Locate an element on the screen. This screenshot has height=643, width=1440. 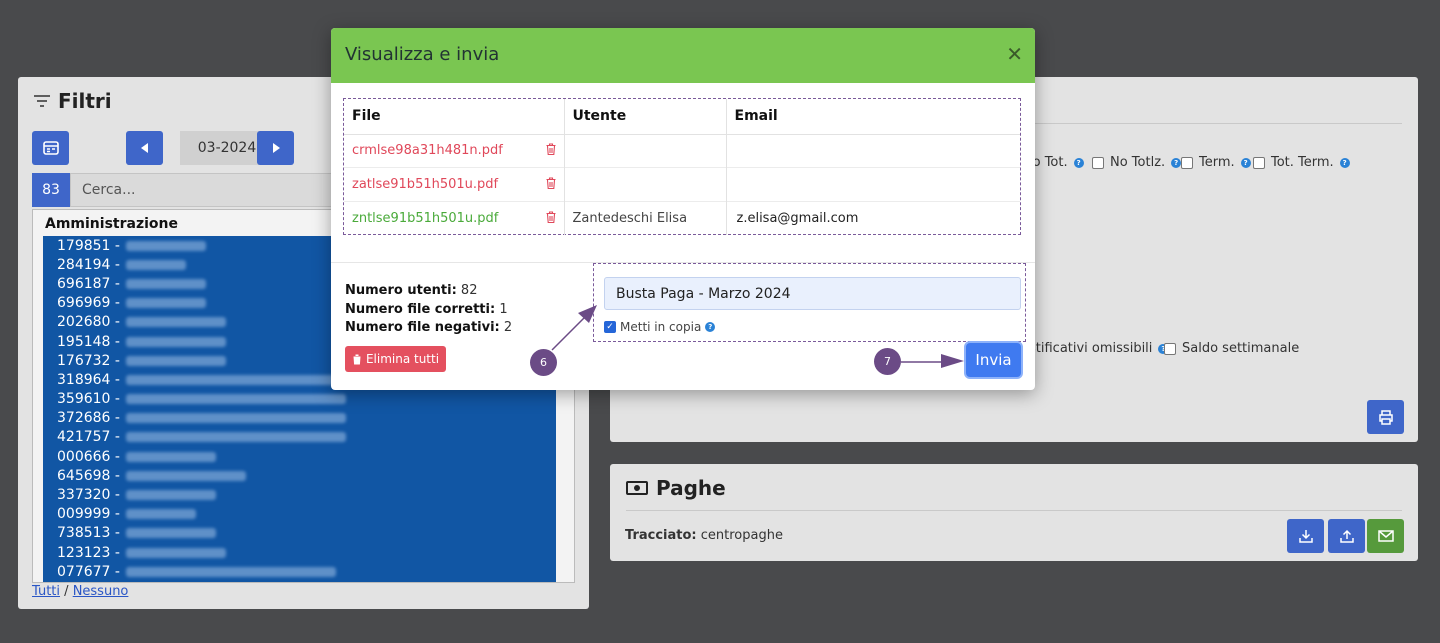
annotation-arrows is located at coordinates (757, 336).